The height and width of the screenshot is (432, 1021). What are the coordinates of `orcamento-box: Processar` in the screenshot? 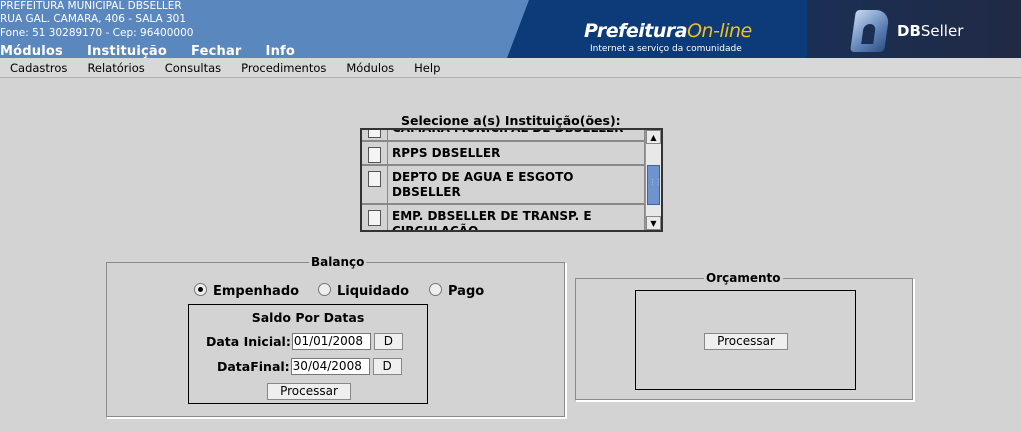 It's located at (745, 340).